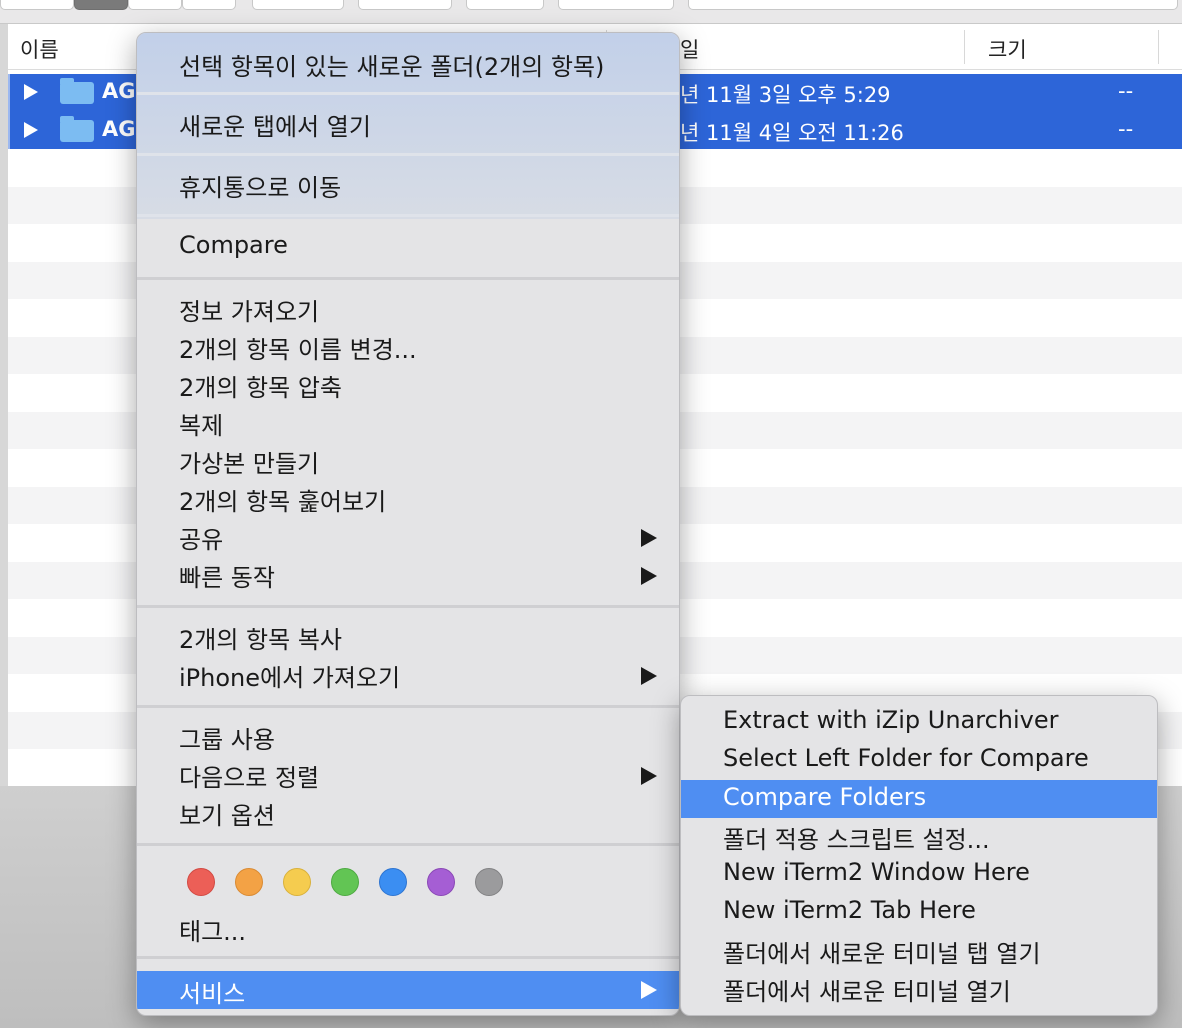 The height and width of the screenshot is (1028, 1182). Describe the element at coordinates (249, 309) in the screenshot. I see `menu-item-get-info: 정보 가져오기` at that location.